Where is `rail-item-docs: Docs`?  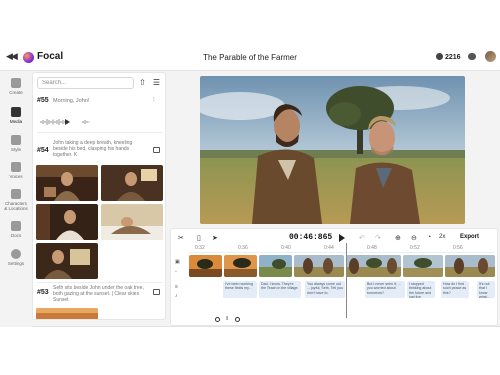 rail-item-docs: Docs is located at coordinates (16, 229).